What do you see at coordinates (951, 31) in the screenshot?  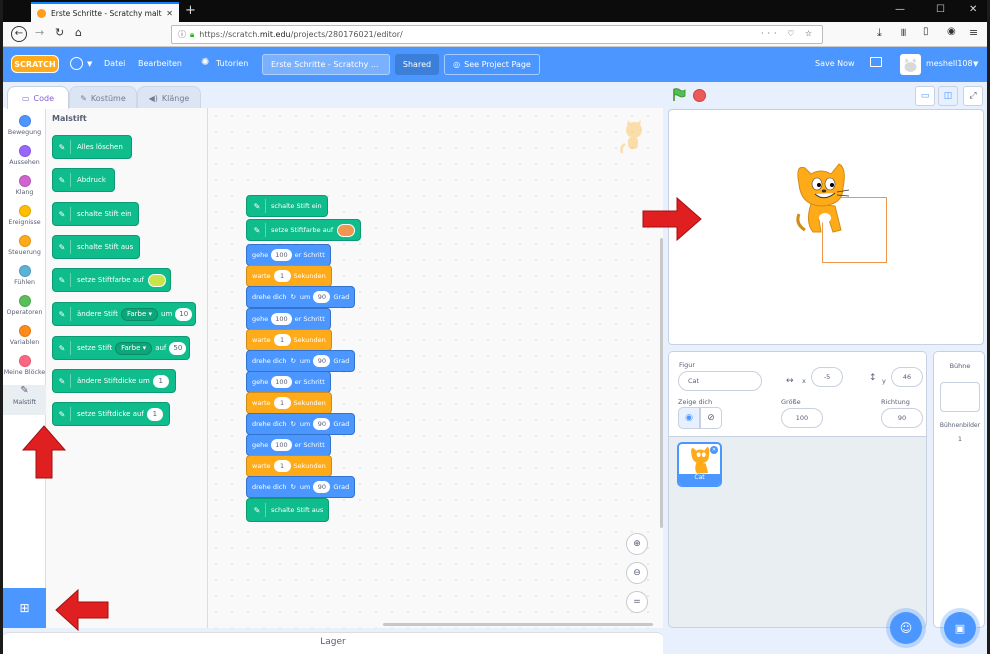 I see `extension-icon: ◉` at bounding box center [951, 31].